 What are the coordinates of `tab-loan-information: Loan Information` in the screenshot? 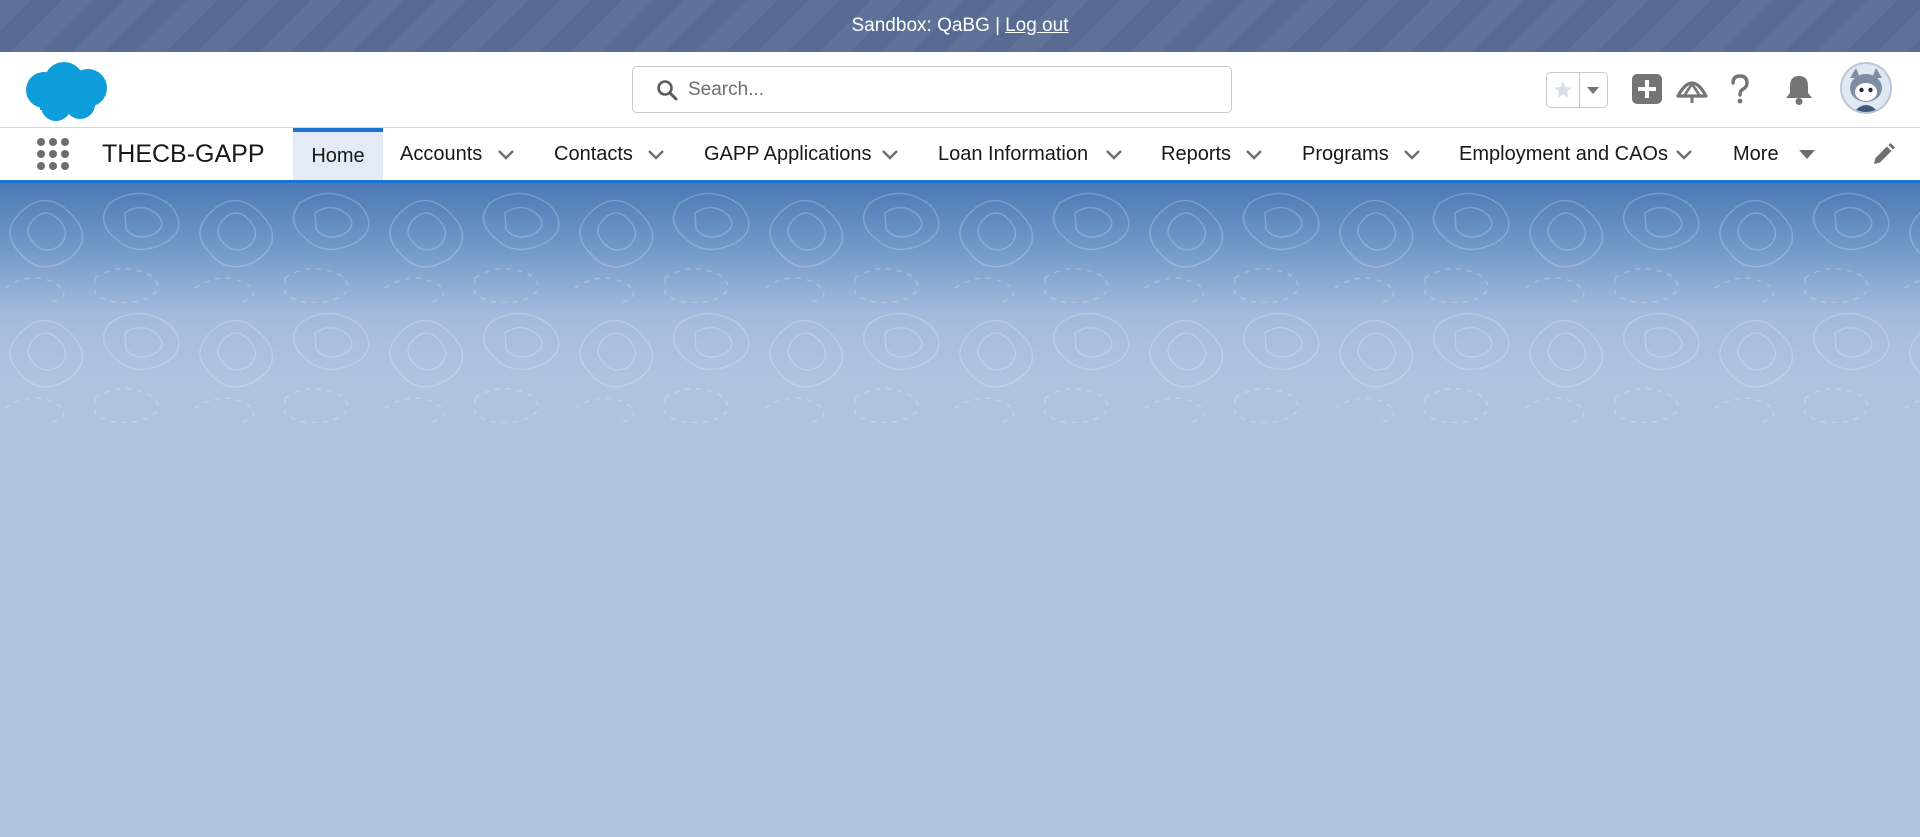 It's located at (1033, 154).